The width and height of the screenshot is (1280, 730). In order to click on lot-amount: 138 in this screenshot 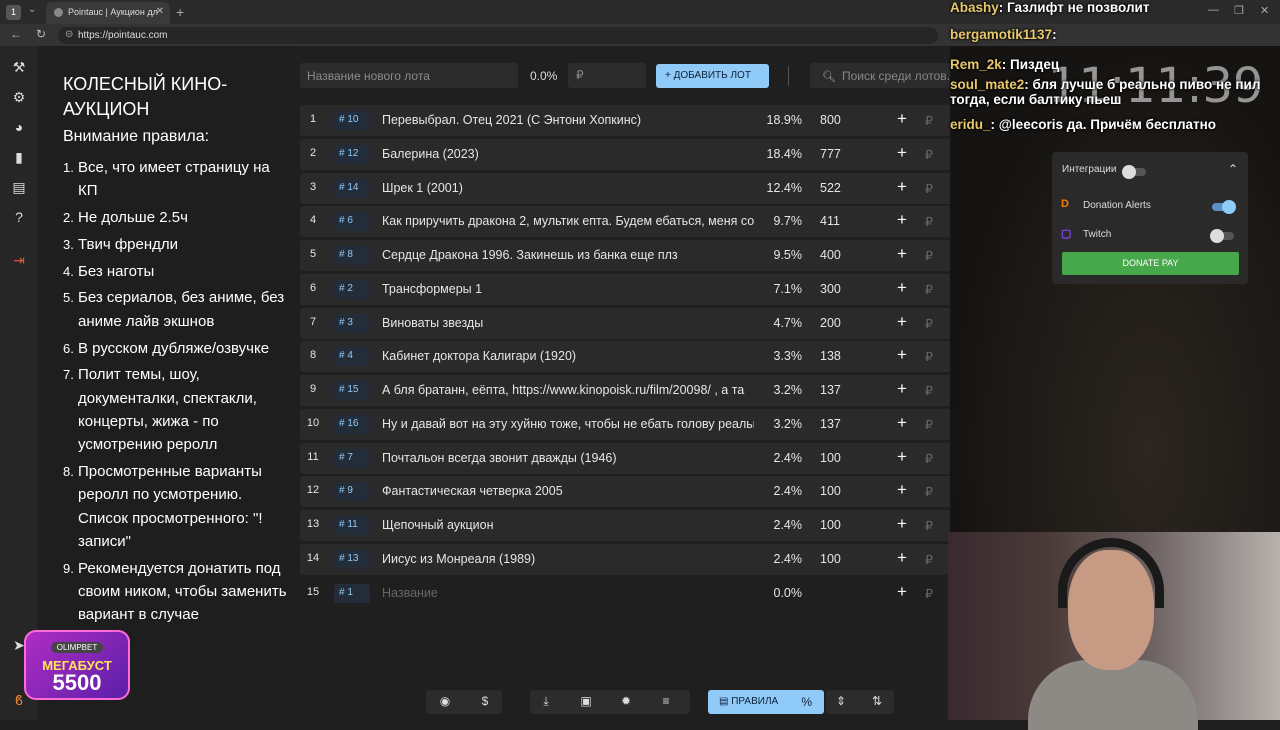, I will do `click(830, 356)`.